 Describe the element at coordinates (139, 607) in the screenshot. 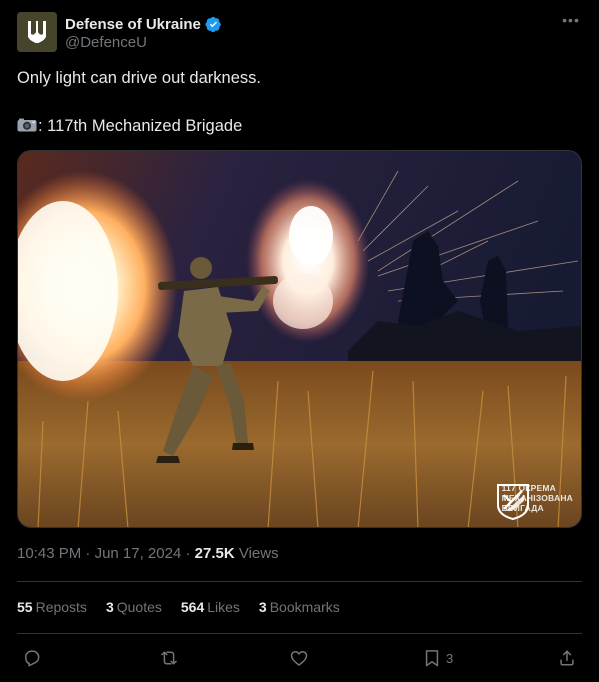

I see `quotes-label: Quotes` at that location.